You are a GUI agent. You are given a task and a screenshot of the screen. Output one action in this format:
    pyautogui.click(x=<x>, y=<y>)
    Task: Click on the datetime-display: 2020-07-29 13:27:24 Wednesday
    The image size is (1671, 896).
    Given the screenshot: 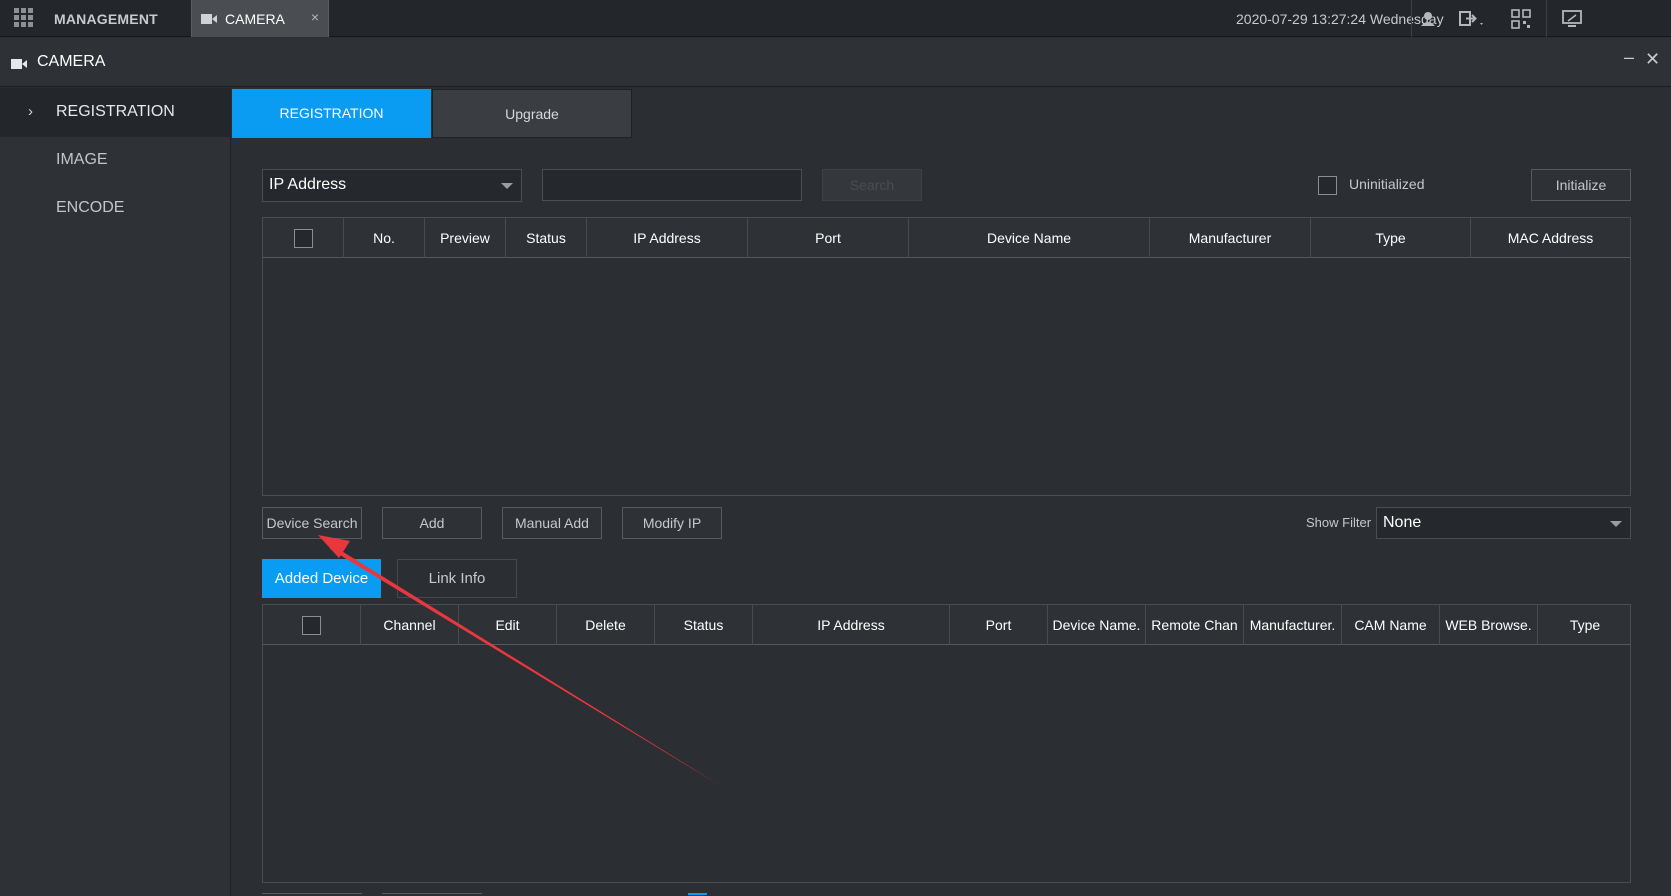 What is the action you would take?
    pyautogui.click(x=1340, y=19)
    